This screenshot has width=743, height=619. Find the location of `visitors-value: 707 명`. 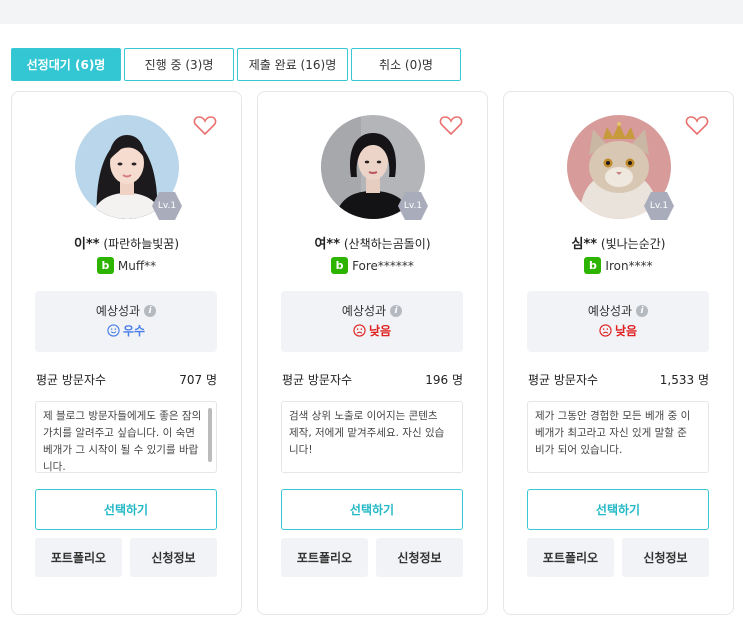

visitors-value: 707 명 is located at coordinates (198, 380).